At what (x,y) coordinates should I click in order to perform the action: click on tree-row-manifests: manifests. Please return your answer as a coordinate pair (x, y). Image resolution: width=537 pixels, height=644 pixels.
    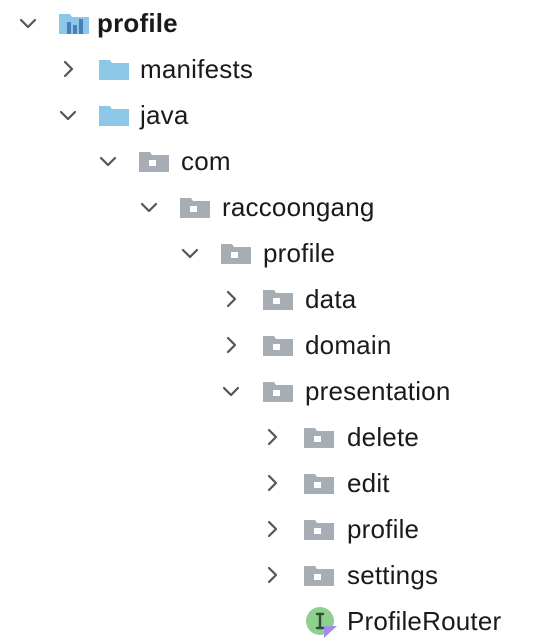
    Looking at the image, I should click on (268, 69).